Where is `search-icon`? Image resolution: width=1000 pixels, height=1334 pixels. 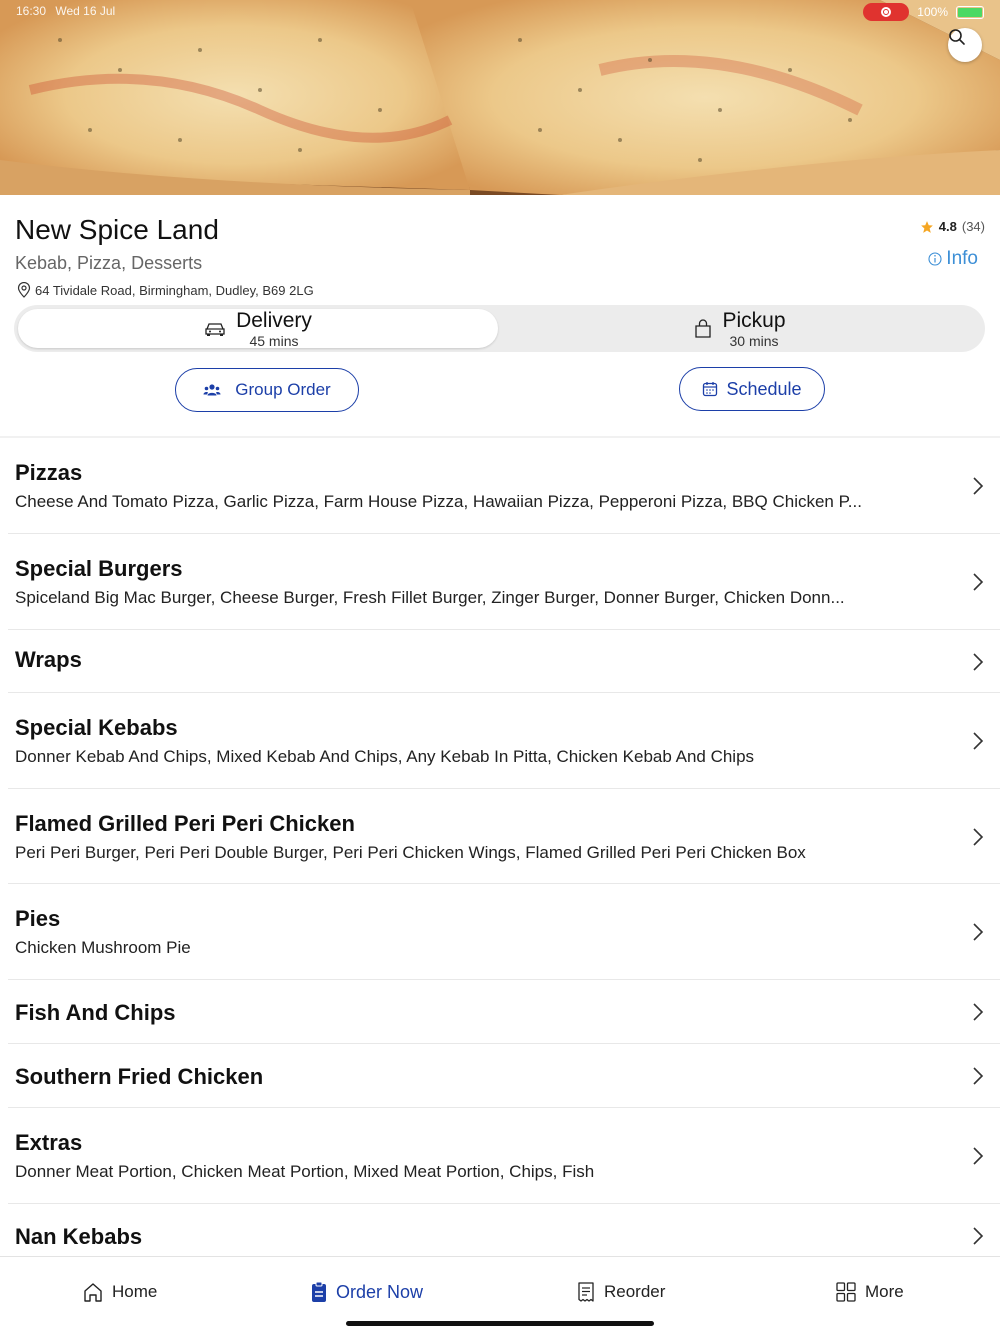 search-icon is located at coordinates (957, 37).